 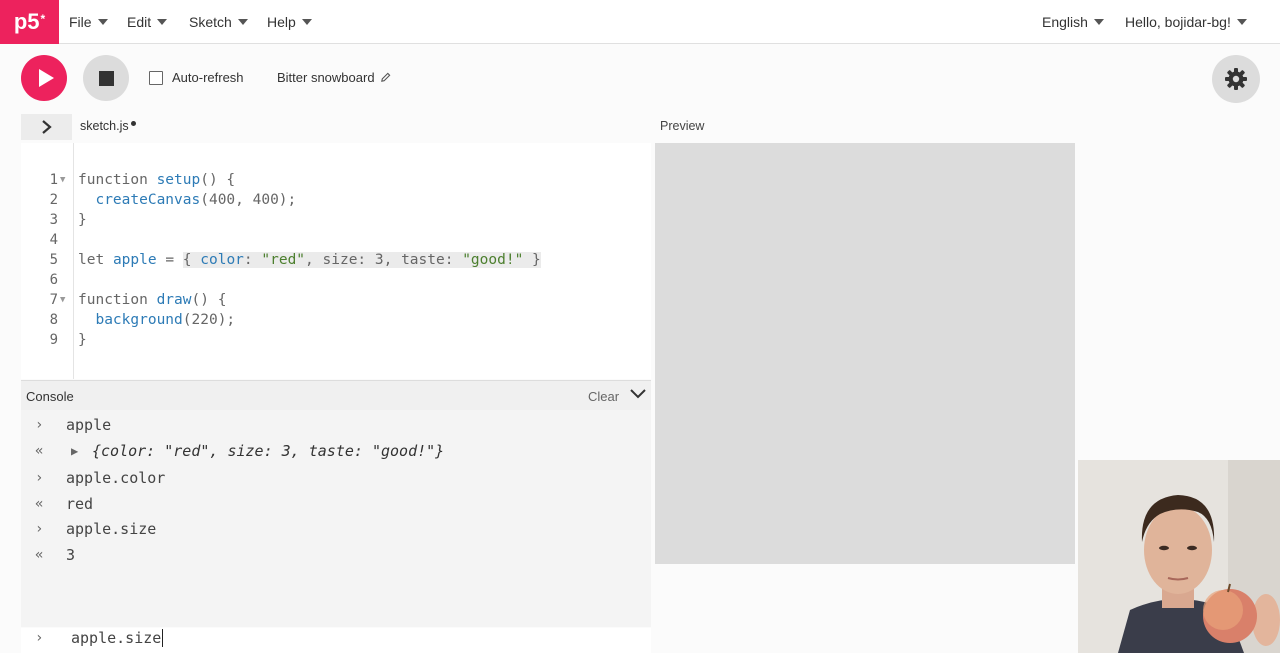 I want to click on line-number: 6, so click(x=53, y=280).